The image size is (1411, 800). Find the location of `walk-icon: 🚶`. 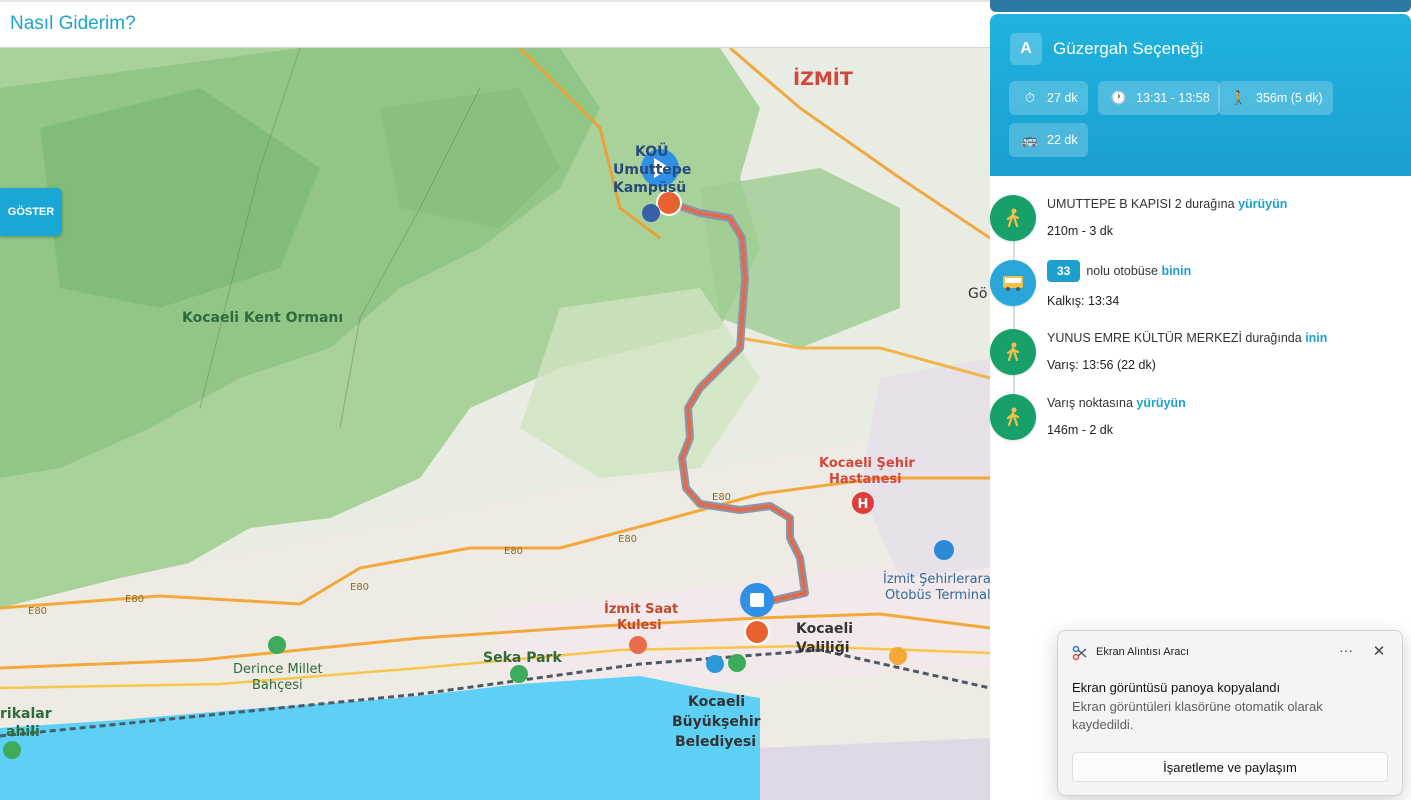

walk-icon: 🚶 is located at coordinates (1239, 97).